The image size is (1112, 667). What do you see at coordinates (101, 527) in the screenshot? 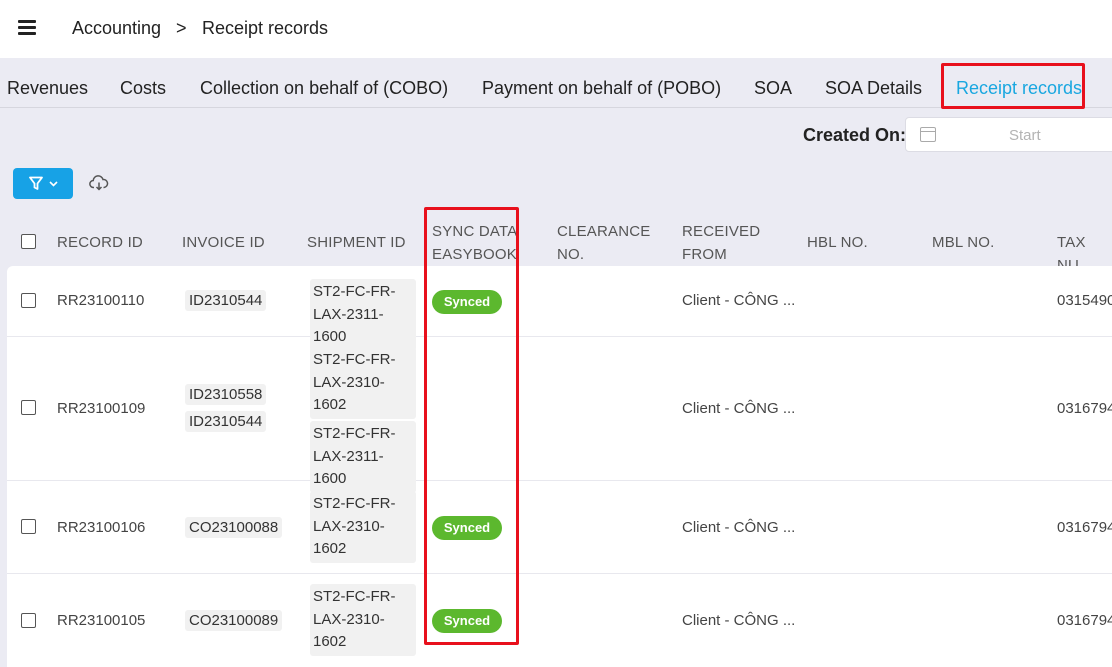
I see `record-id: RR23100106` at bounding box center [101, 527].